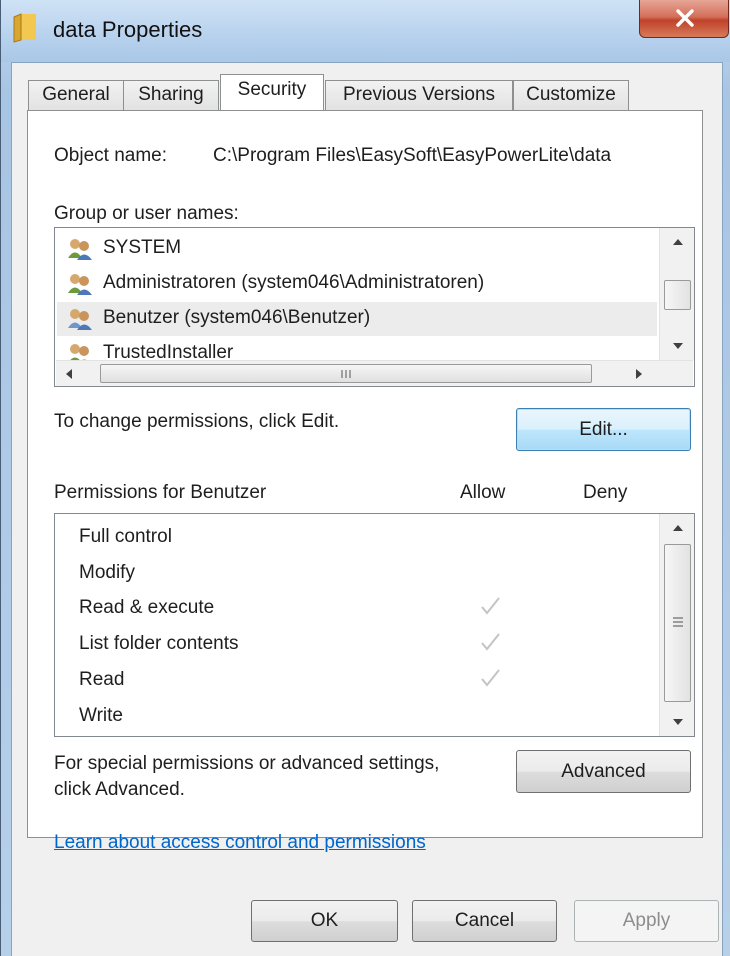  I want to click on tab-sharing: Sharing, so click(171, 95).